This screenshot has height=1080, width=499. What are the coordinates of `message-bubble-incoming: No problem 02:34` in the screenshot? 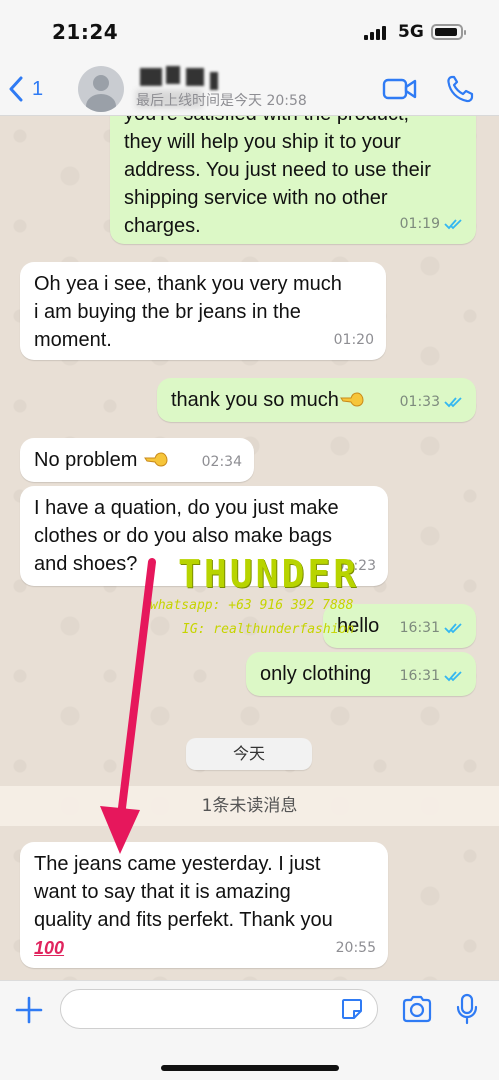 It's located at (137, 460).